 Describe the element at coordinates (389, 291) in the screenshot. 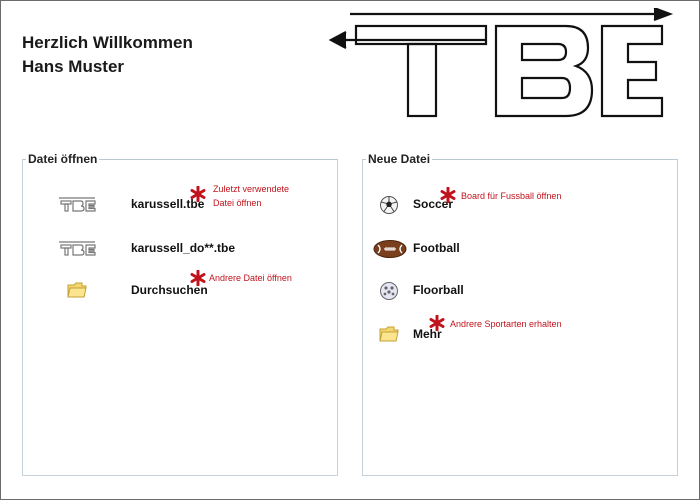

I see `floorball-icon` at that location.